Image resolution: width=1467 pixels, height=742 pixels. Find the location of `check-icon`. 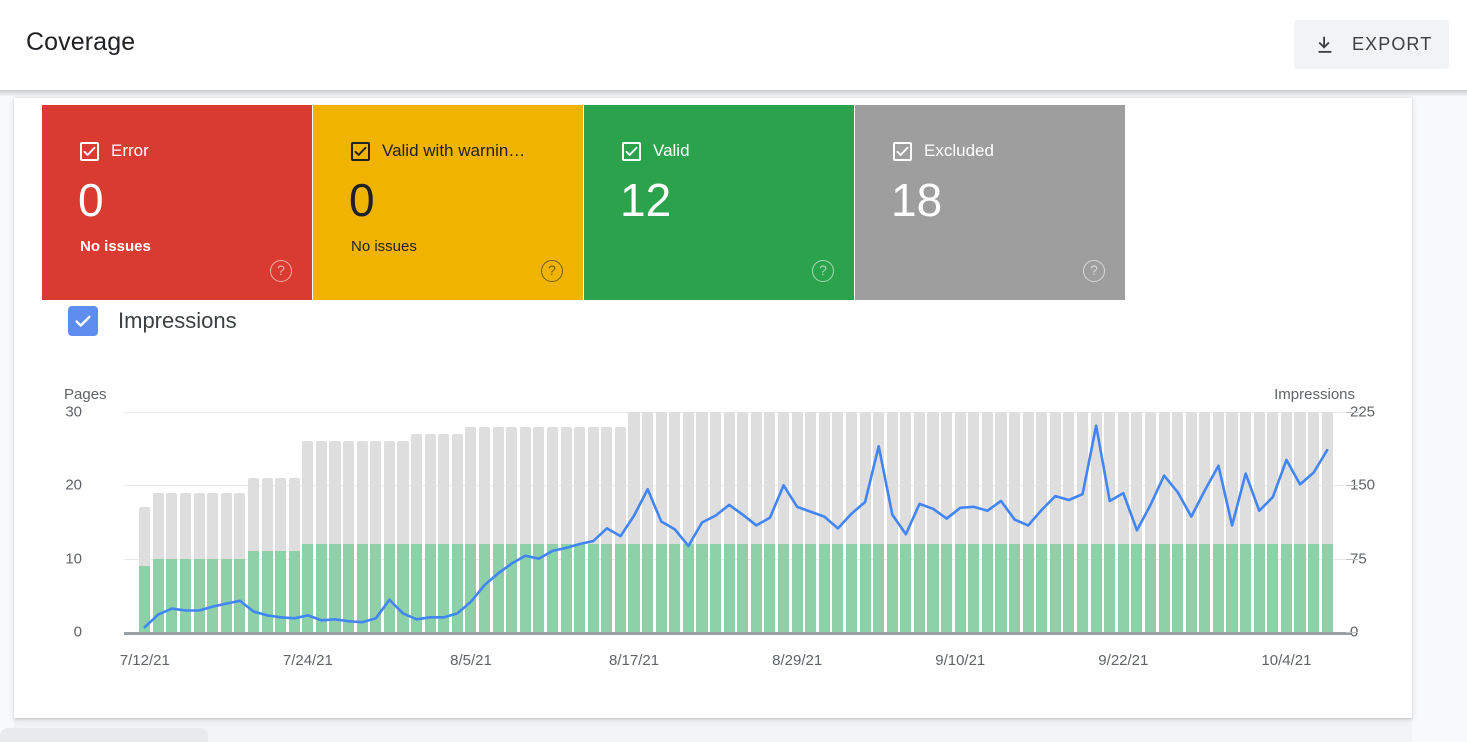

check-icon is located at coordinates (83, 321).